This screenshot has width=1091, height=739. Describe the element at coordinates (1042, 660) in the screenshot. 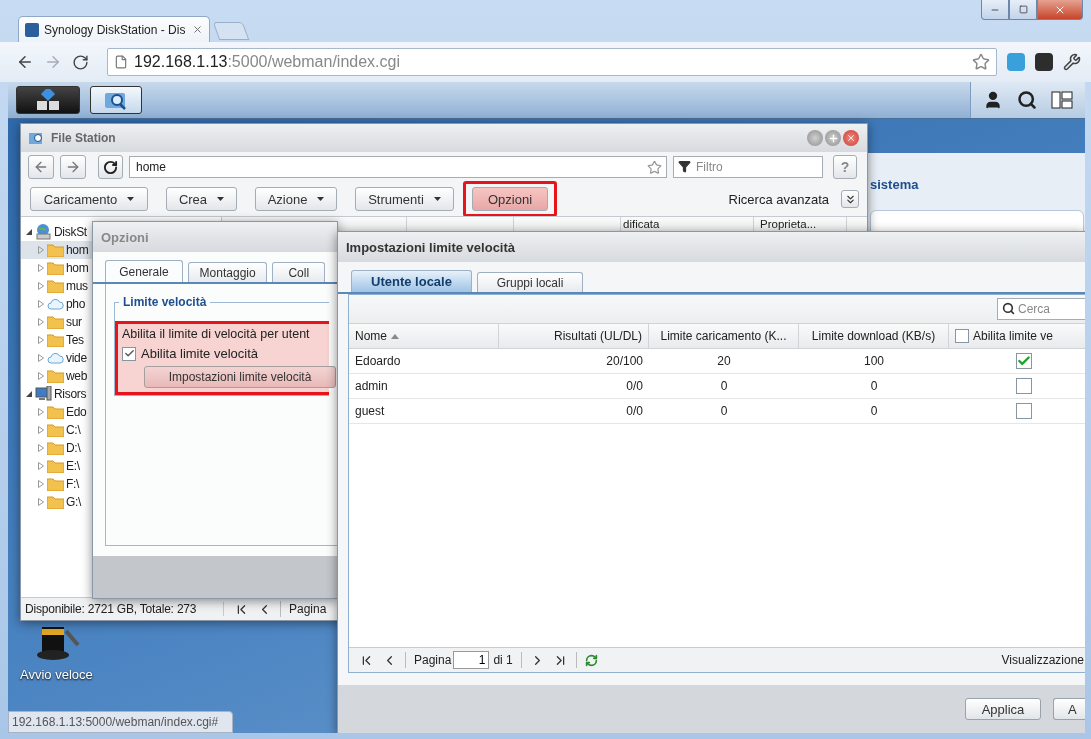

I see `display-info: Visualizzazione` at that location.